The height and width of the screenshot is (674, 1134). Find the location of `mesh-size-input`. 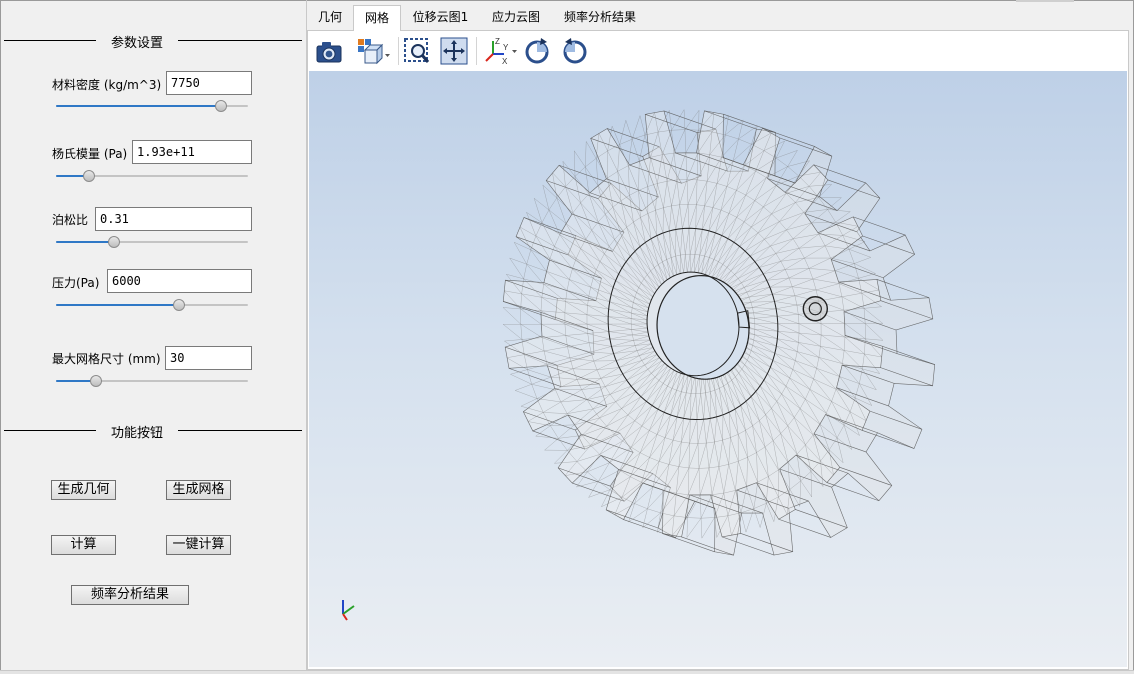

mesh-size-input is located at coordinates (208, 358).